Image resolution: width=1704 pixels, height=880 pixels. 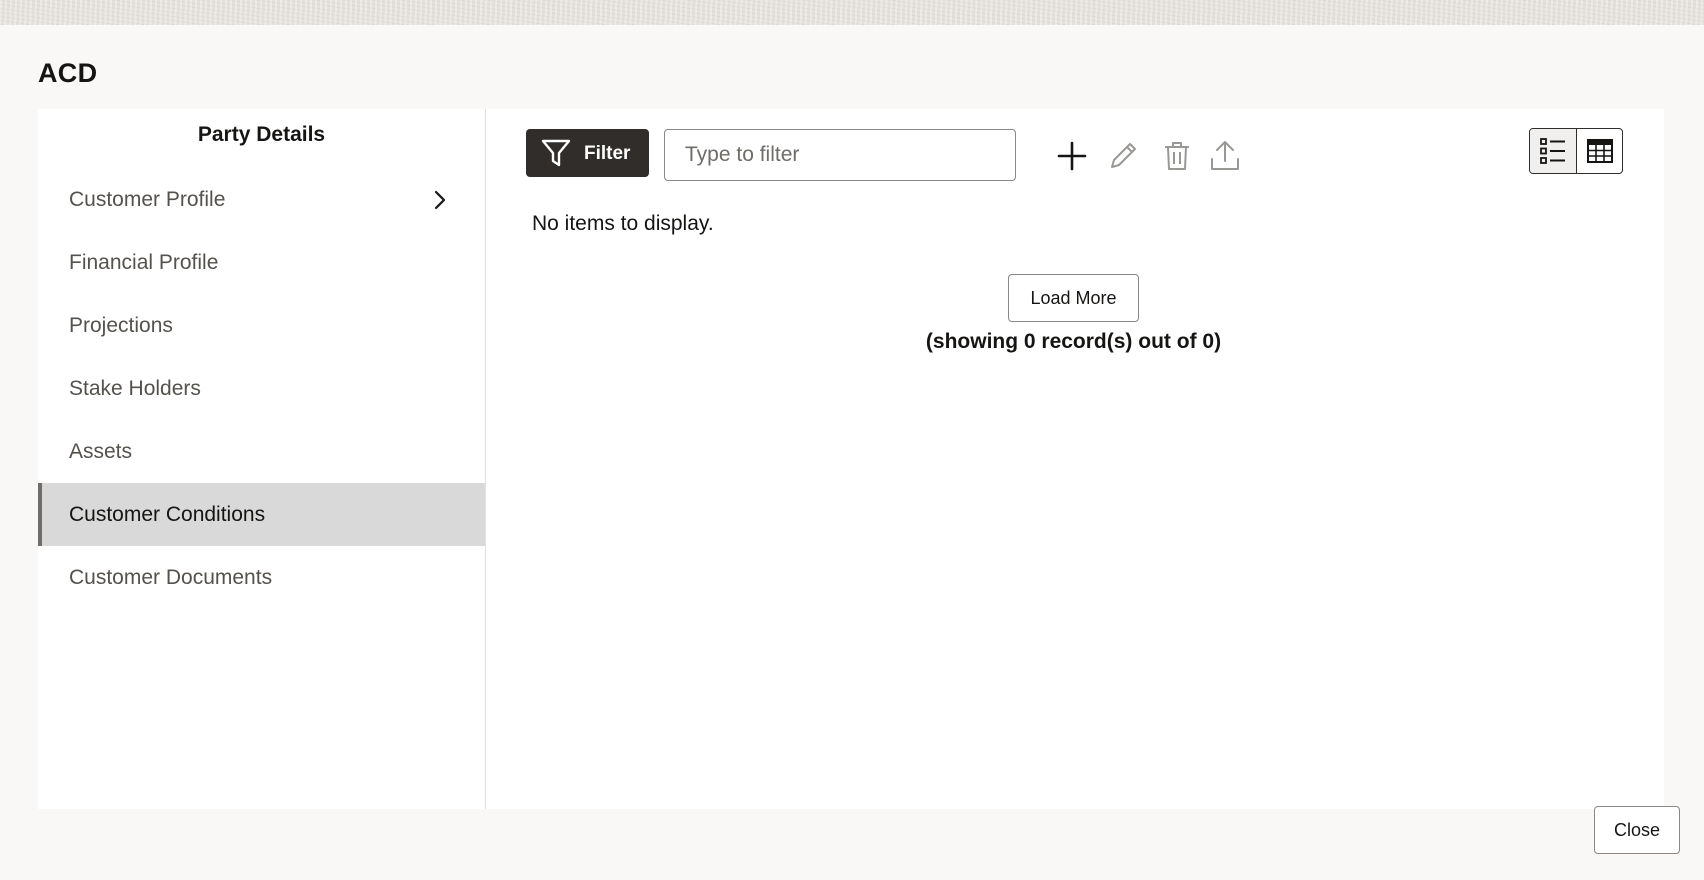 I want to click on nav-heading: Party Details, so click(x=261, y=134).